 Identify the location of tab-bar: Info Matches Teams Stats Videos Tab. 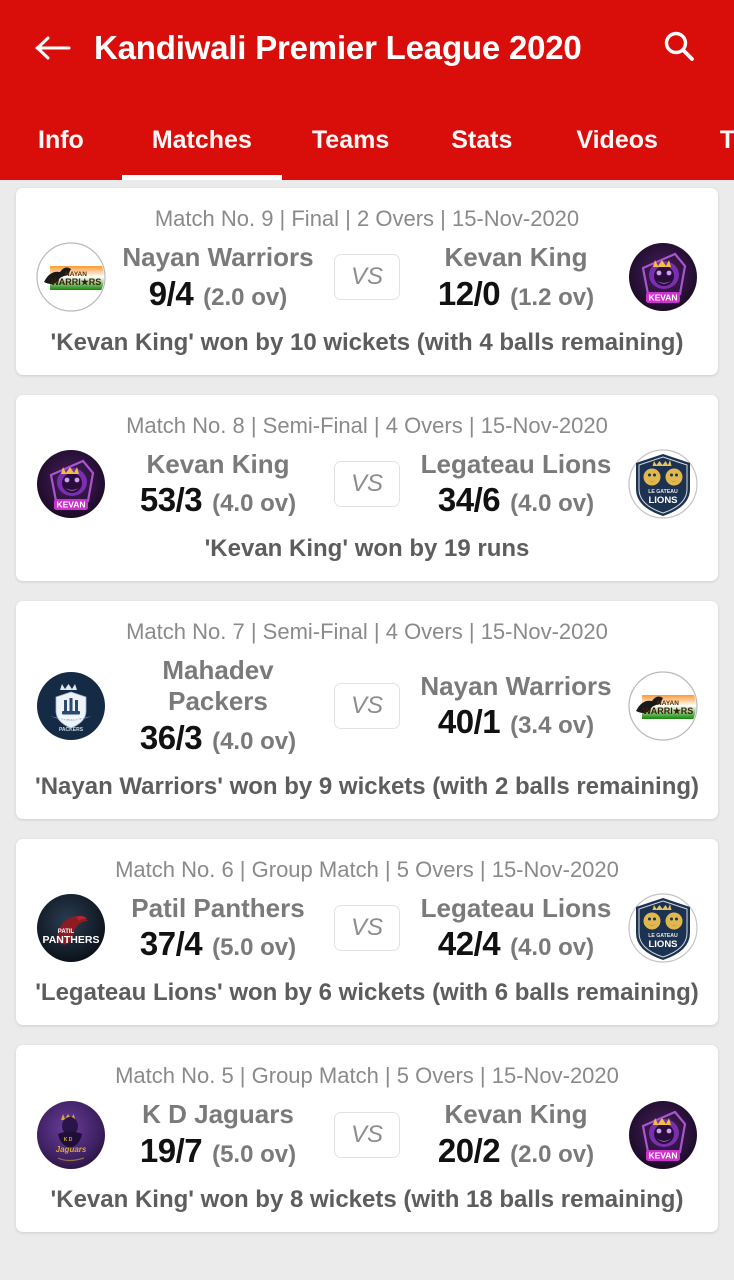
(367, 138).